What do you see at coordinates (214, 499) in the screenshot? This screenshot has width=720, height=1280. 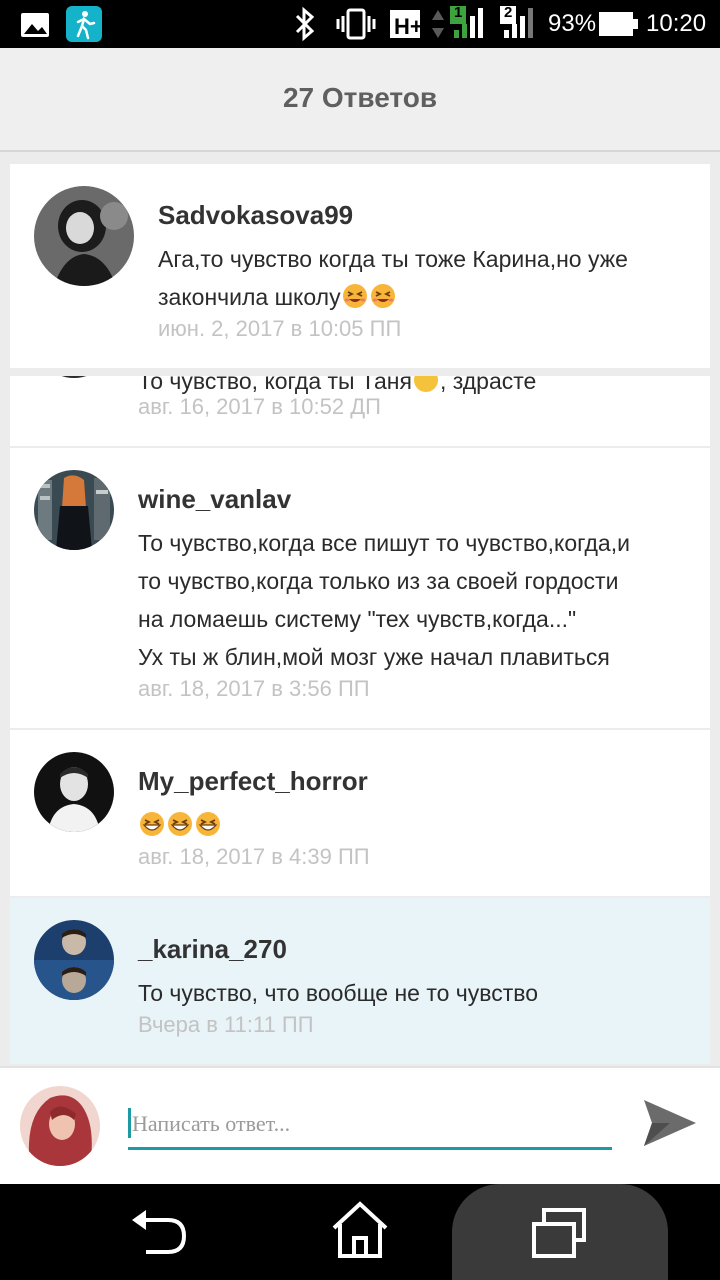 I see `comment-username: wine_vanlav` at bounding box center [214, 499].